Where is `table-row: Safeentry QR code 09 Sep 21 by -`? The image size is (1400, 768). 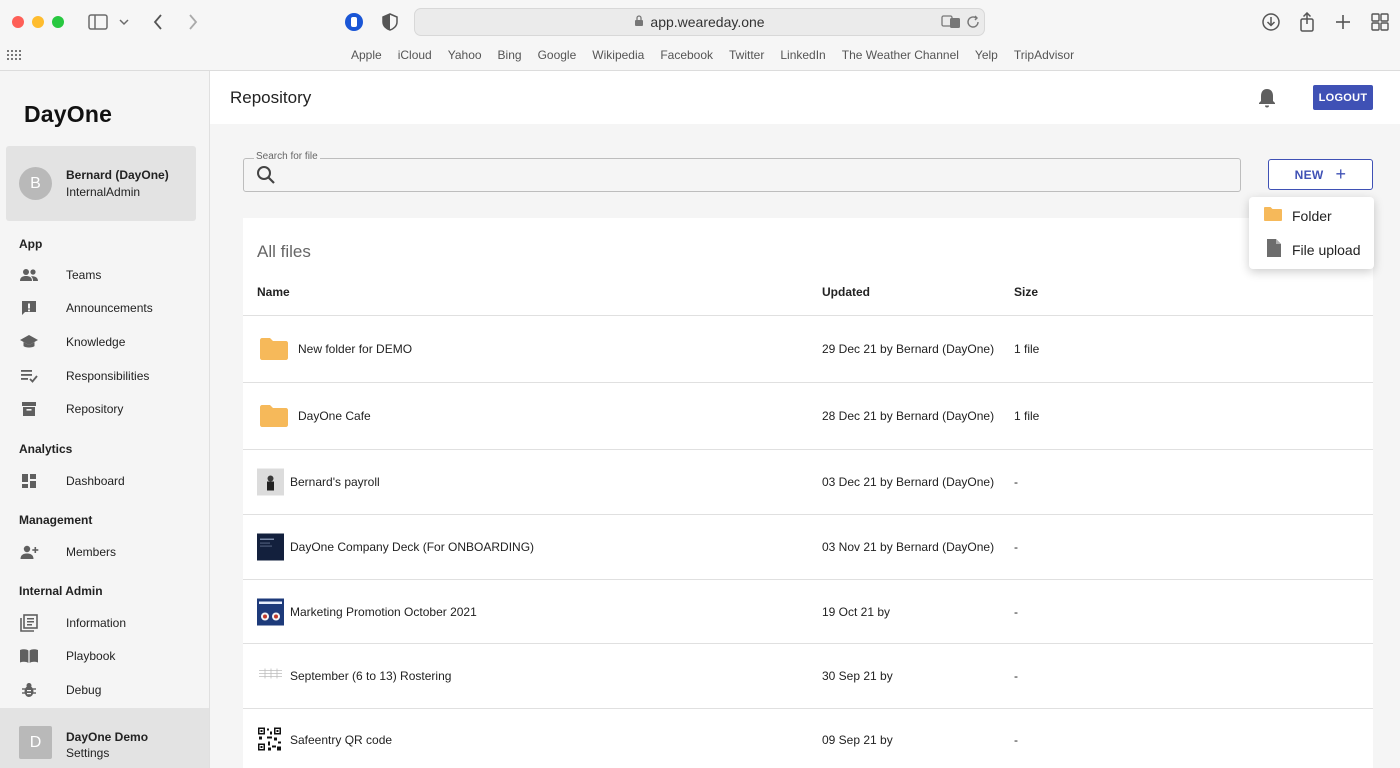 table-row: Safeentry QR code 09 Sep 21 by - is located at coordinates (808, 738).